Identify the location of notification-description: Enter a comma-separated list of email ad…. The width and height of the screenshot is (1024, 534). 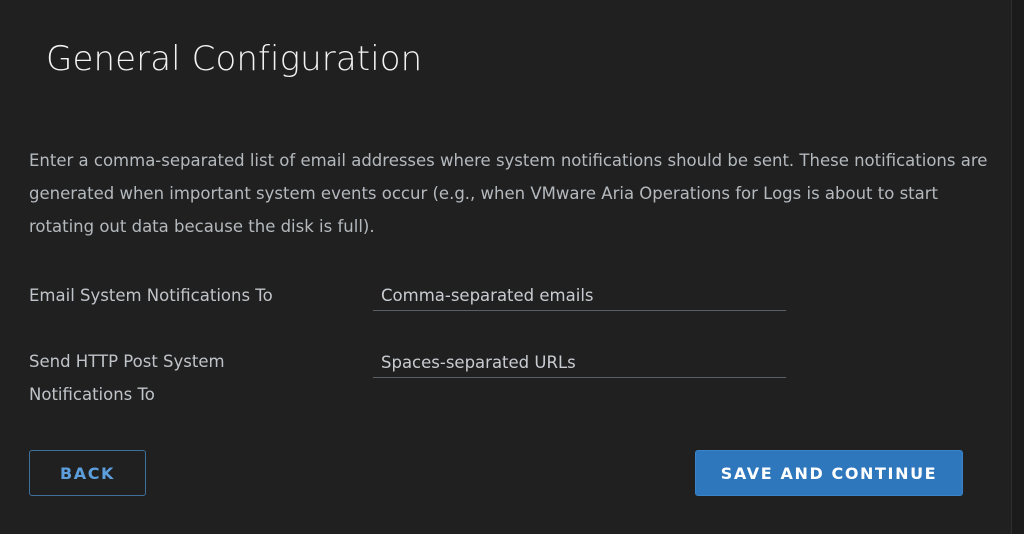
(508, 193).